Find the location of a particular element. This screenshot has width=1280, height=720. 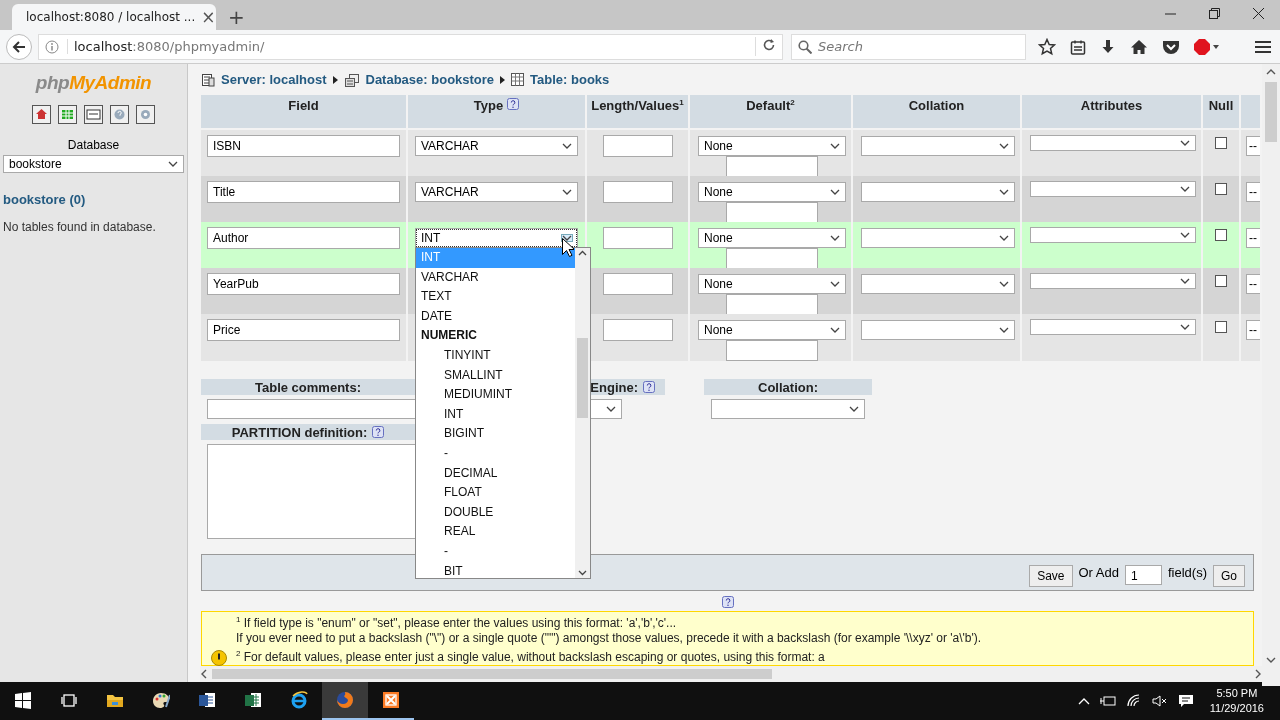

dropdown-option: SMALLINT is located at coordinates (495, 375).